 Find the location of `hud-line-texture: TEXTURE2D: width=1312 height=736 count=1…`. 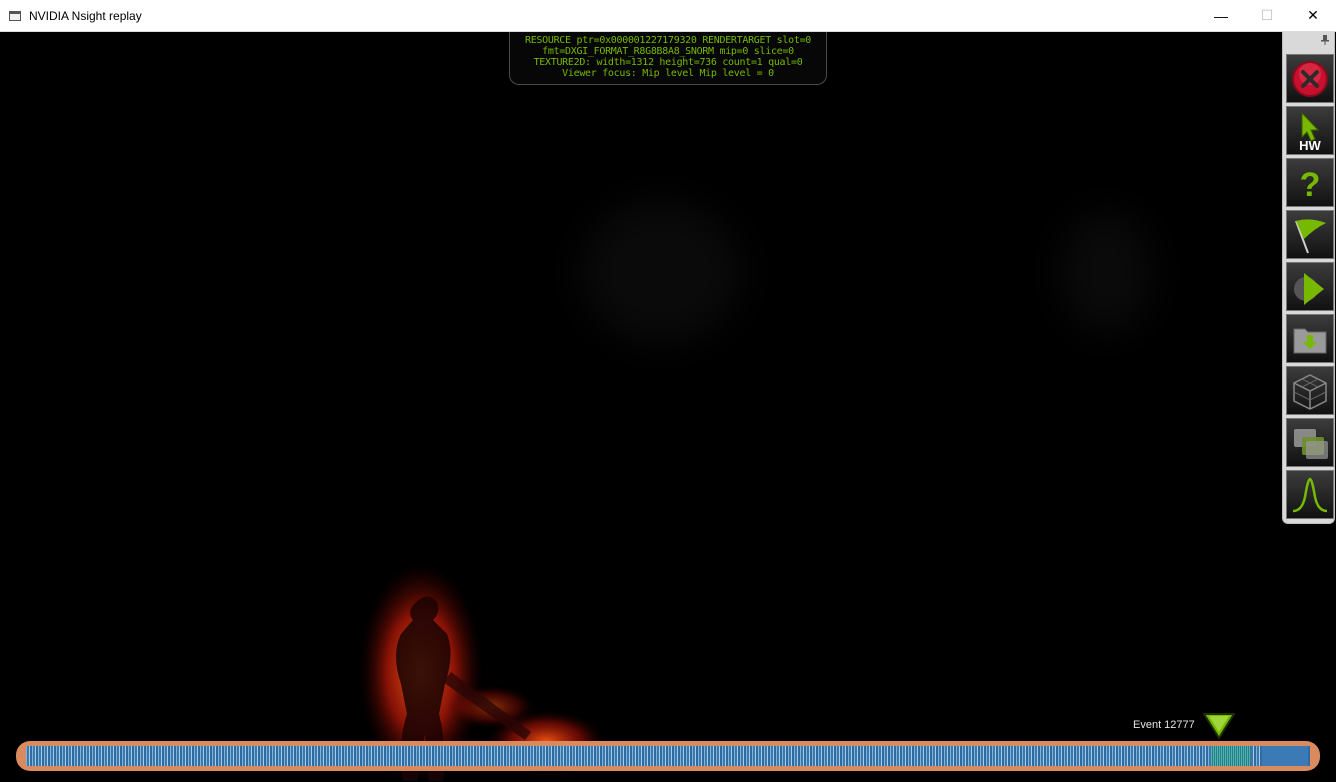

hud-line-texture: TEXTURE2D: width=1312 height=736 count=1… is located at coordinates (668, 62).